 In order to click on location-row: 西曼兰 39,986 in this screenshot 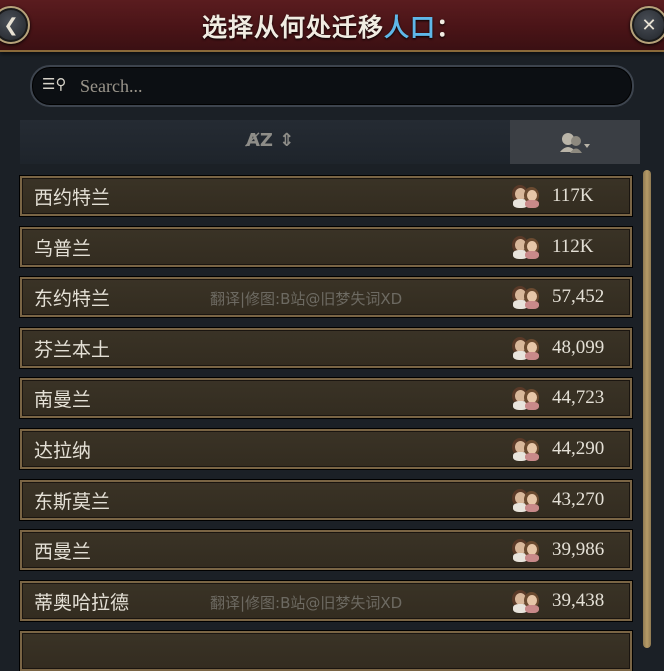, I will do `click(326, 550)`.